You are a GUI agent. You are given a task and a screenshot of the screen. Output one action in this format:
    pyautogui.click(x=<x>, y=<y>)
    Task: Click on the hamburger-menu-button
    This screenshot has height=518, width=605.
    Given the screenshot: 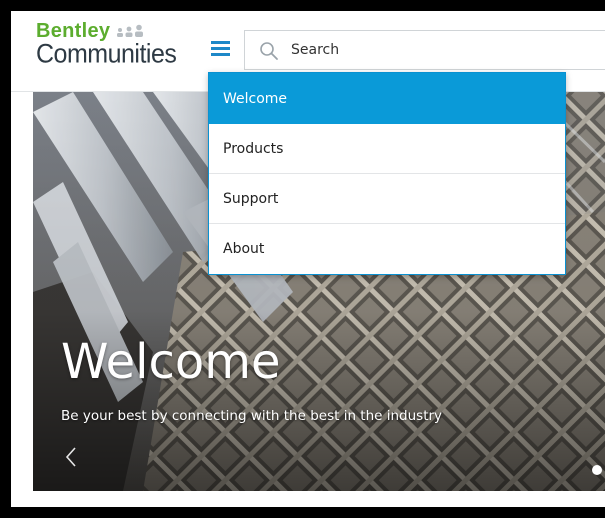 What is the action you would take?
    pyautogui.click(x=220, y=48)
    